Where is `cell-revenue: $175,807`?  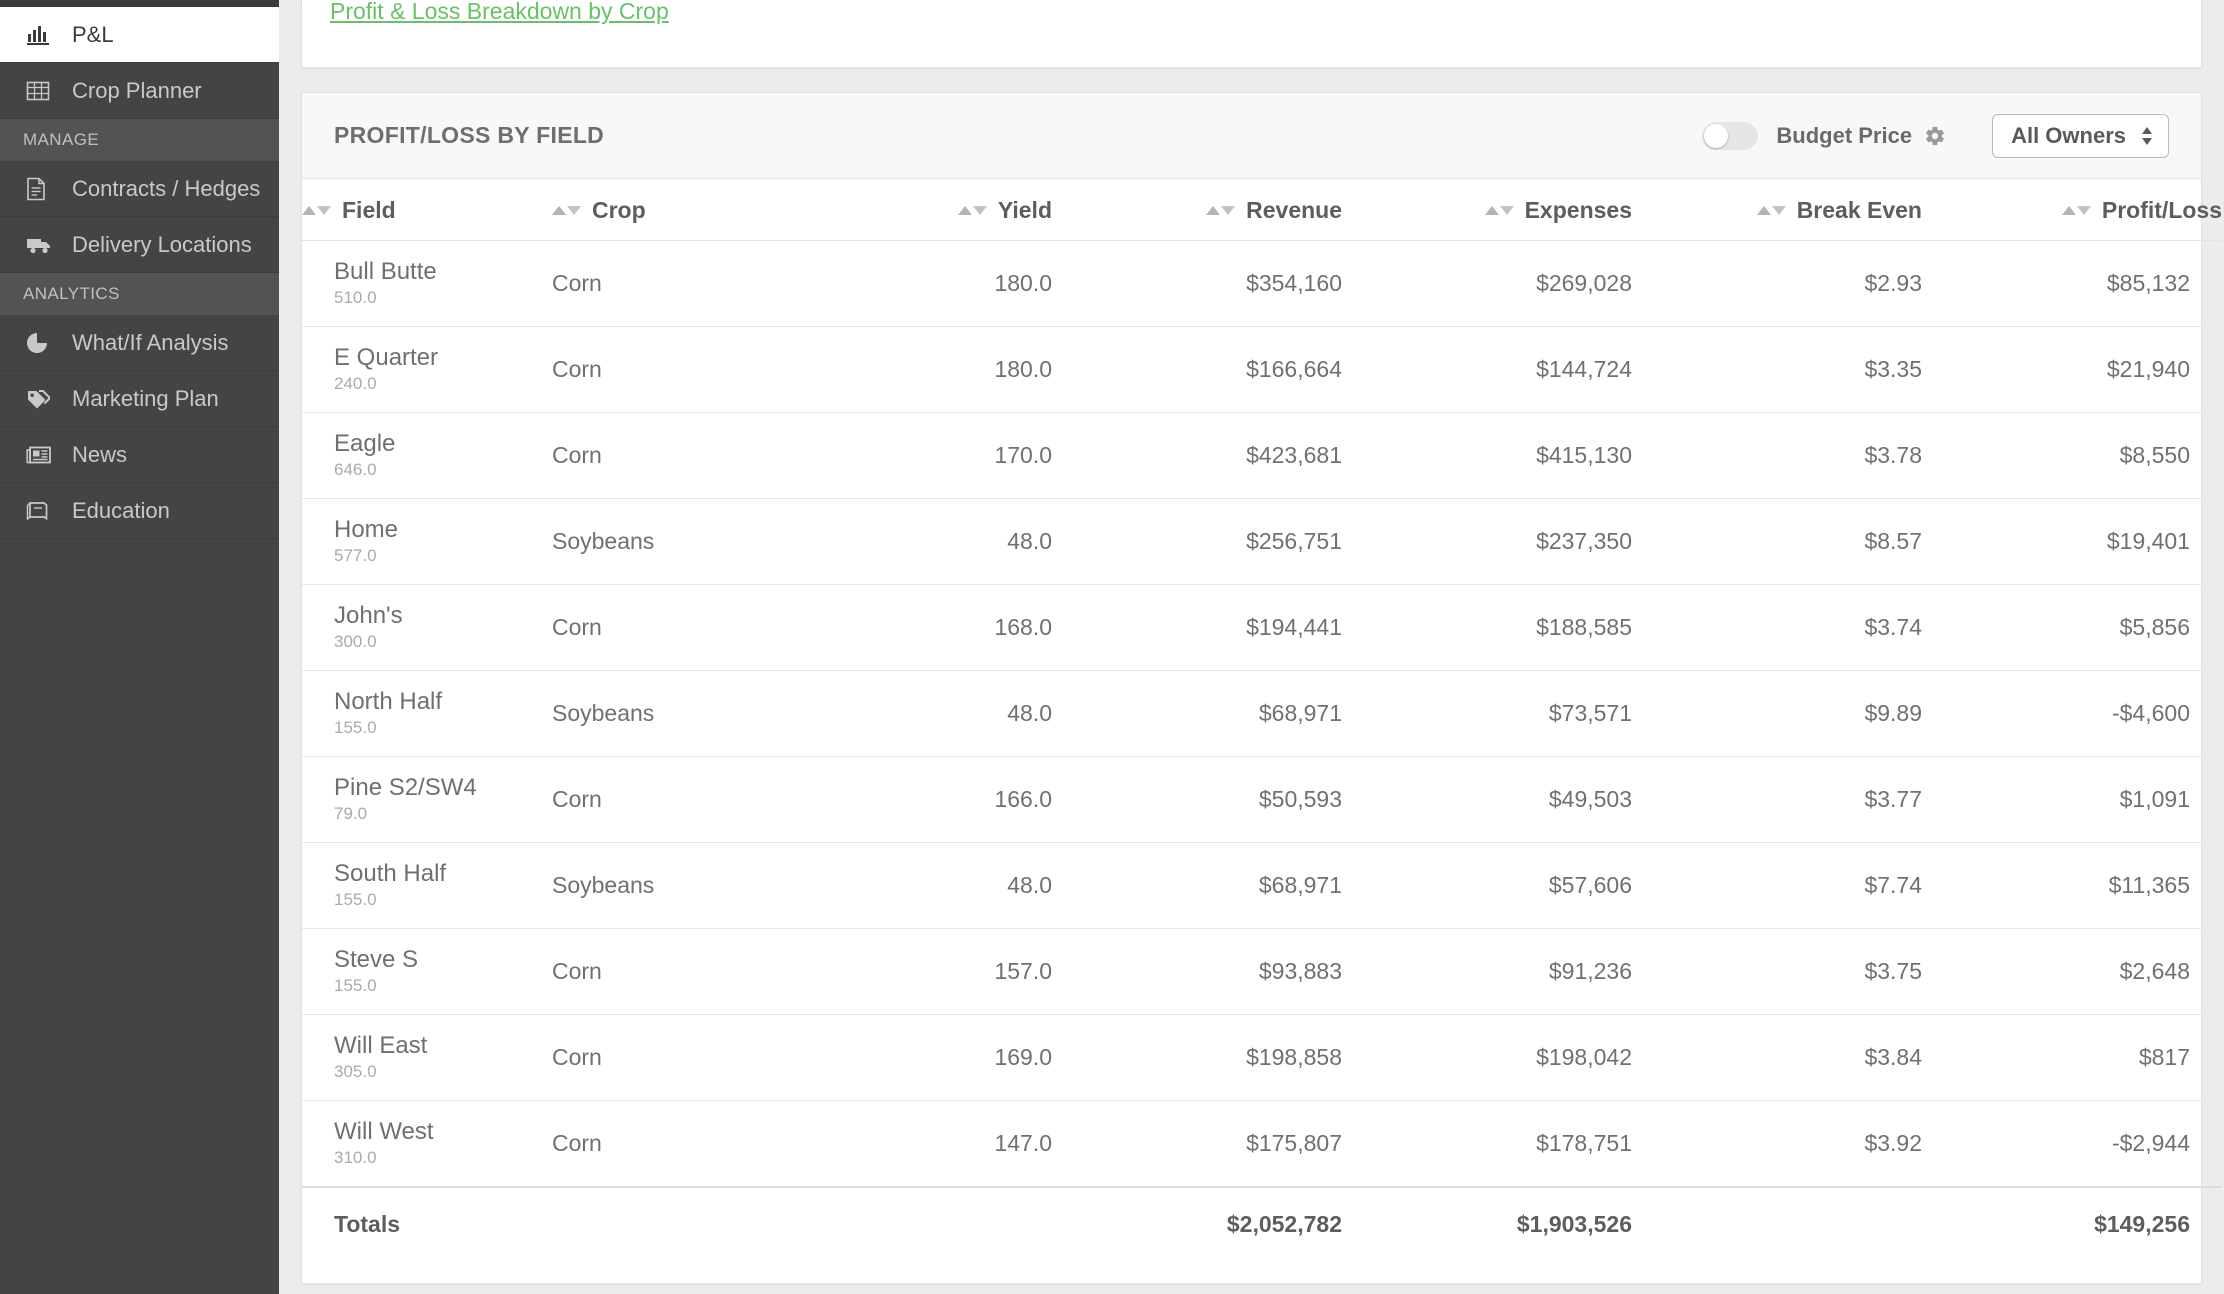
cell-revenue: $175,807 is located at coordinates (1197, 1143).